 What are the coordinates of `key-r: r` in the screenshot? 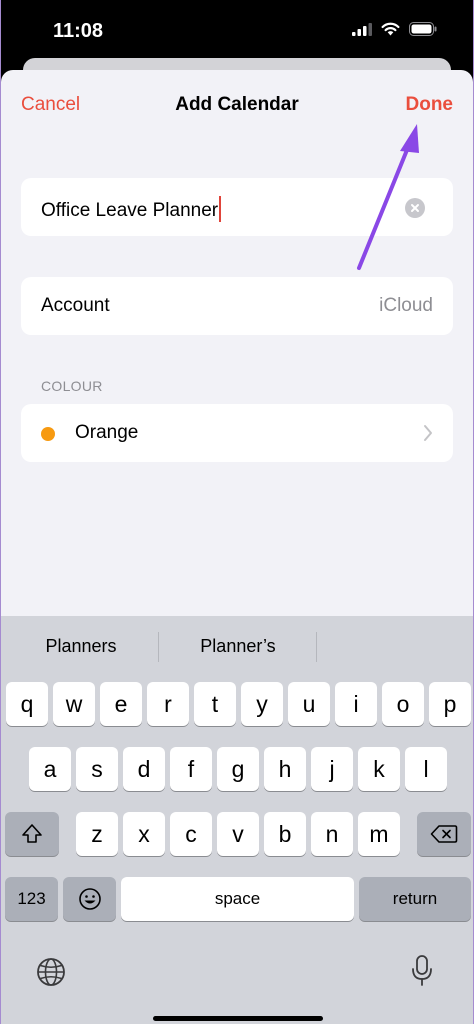 It's located at (168, 704).